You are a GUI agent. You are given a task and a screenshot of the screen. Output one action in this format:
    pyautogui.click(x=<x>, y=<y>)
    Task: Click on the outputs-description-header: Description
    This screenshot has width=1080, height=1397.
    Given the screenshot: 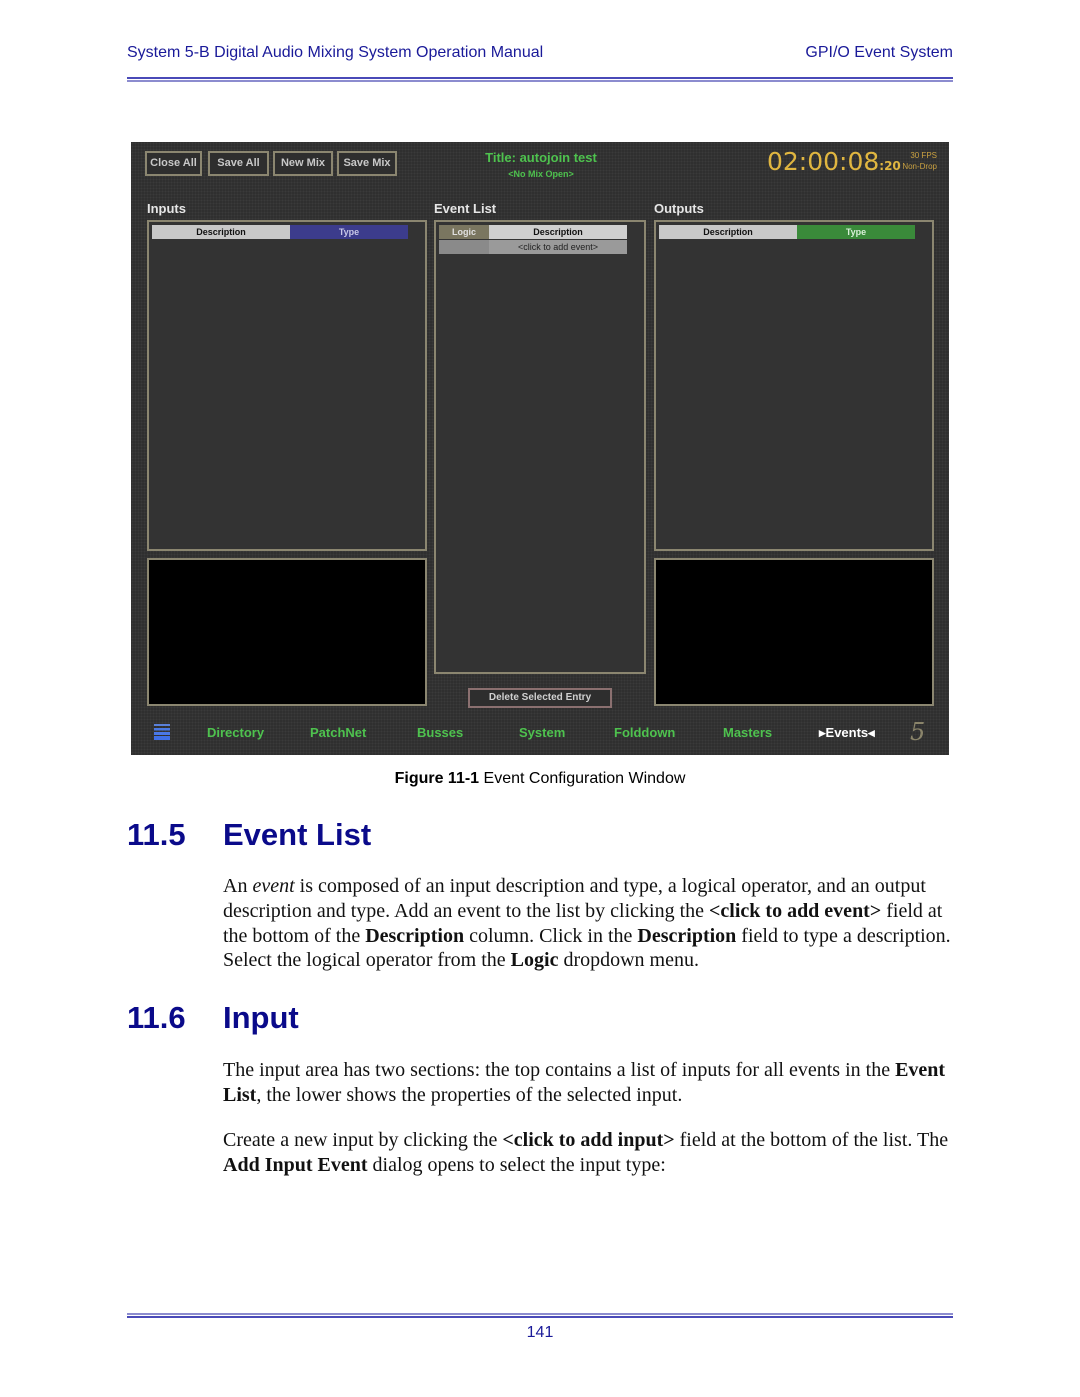 What is the action you would take?
    pyautogui.click(x=728, y=232)
    